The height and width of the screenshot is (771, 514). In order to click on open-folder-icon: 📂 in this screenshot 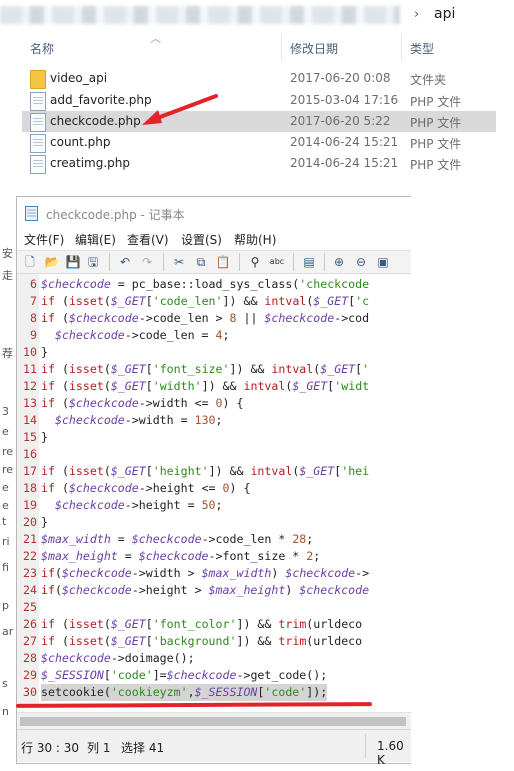, I will do `click(52, 262)`.